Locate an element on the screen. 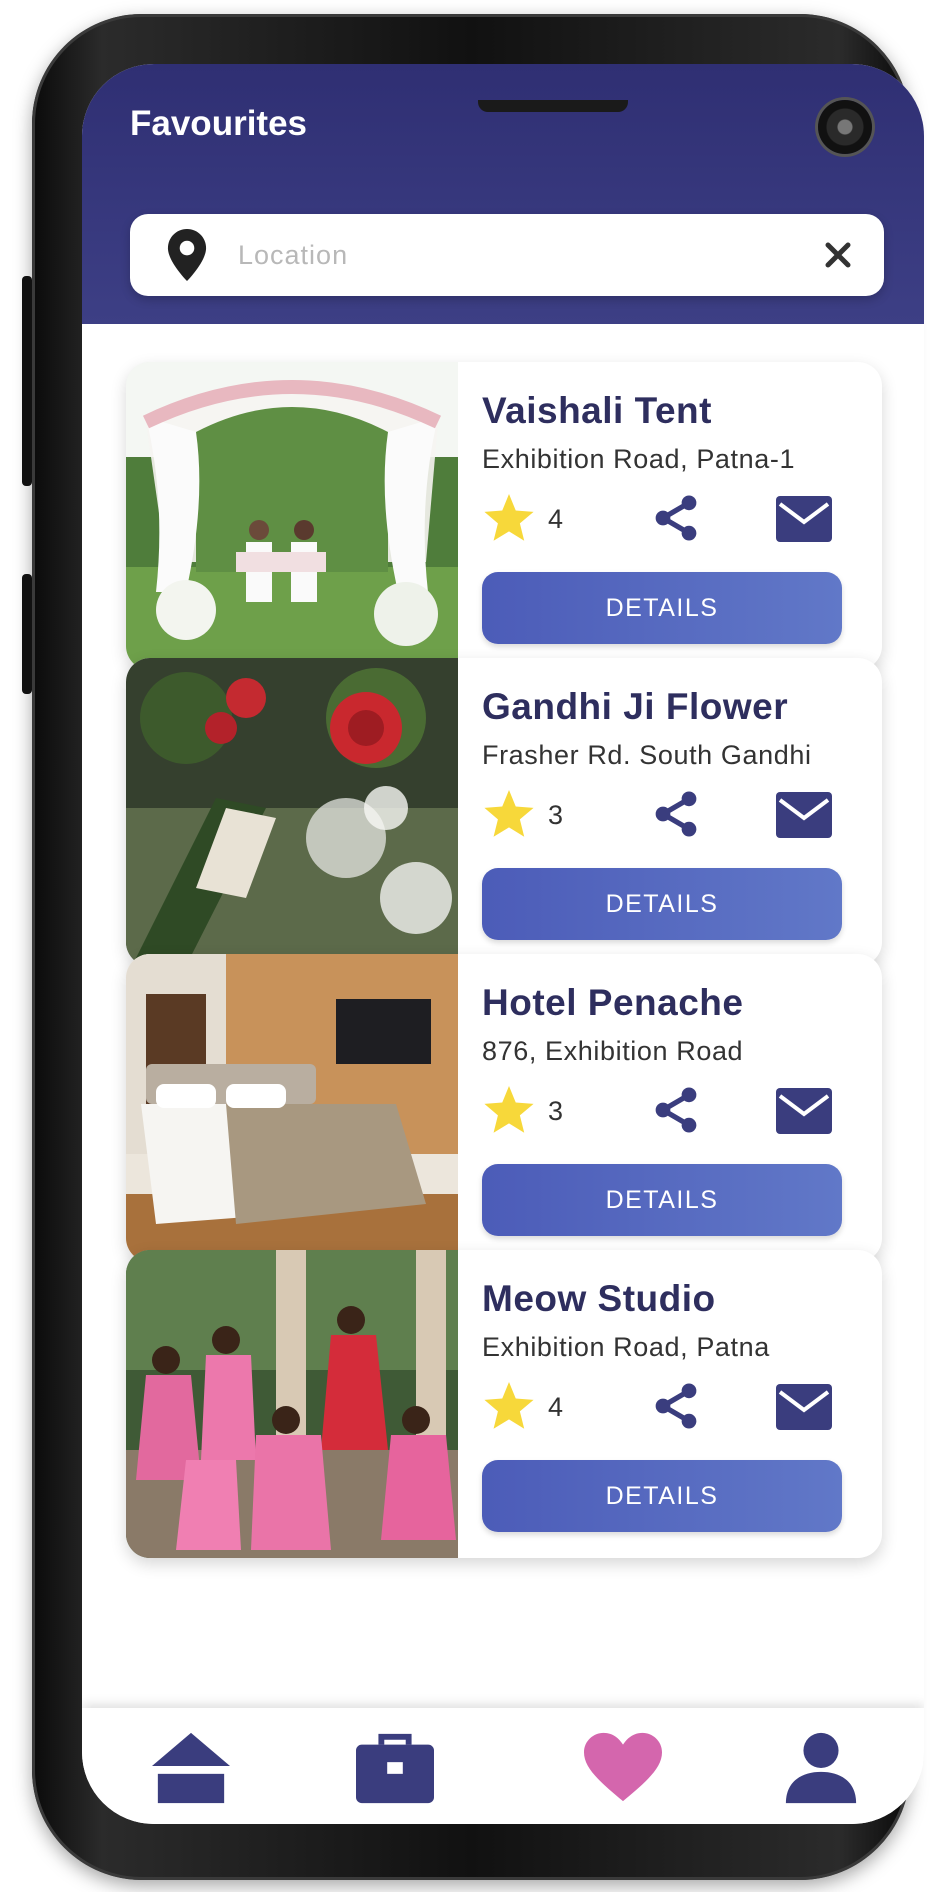 Image resolution: width=942 pixels, height=1892 pixels. location-pin-icon is located at coordinates (187, 255).